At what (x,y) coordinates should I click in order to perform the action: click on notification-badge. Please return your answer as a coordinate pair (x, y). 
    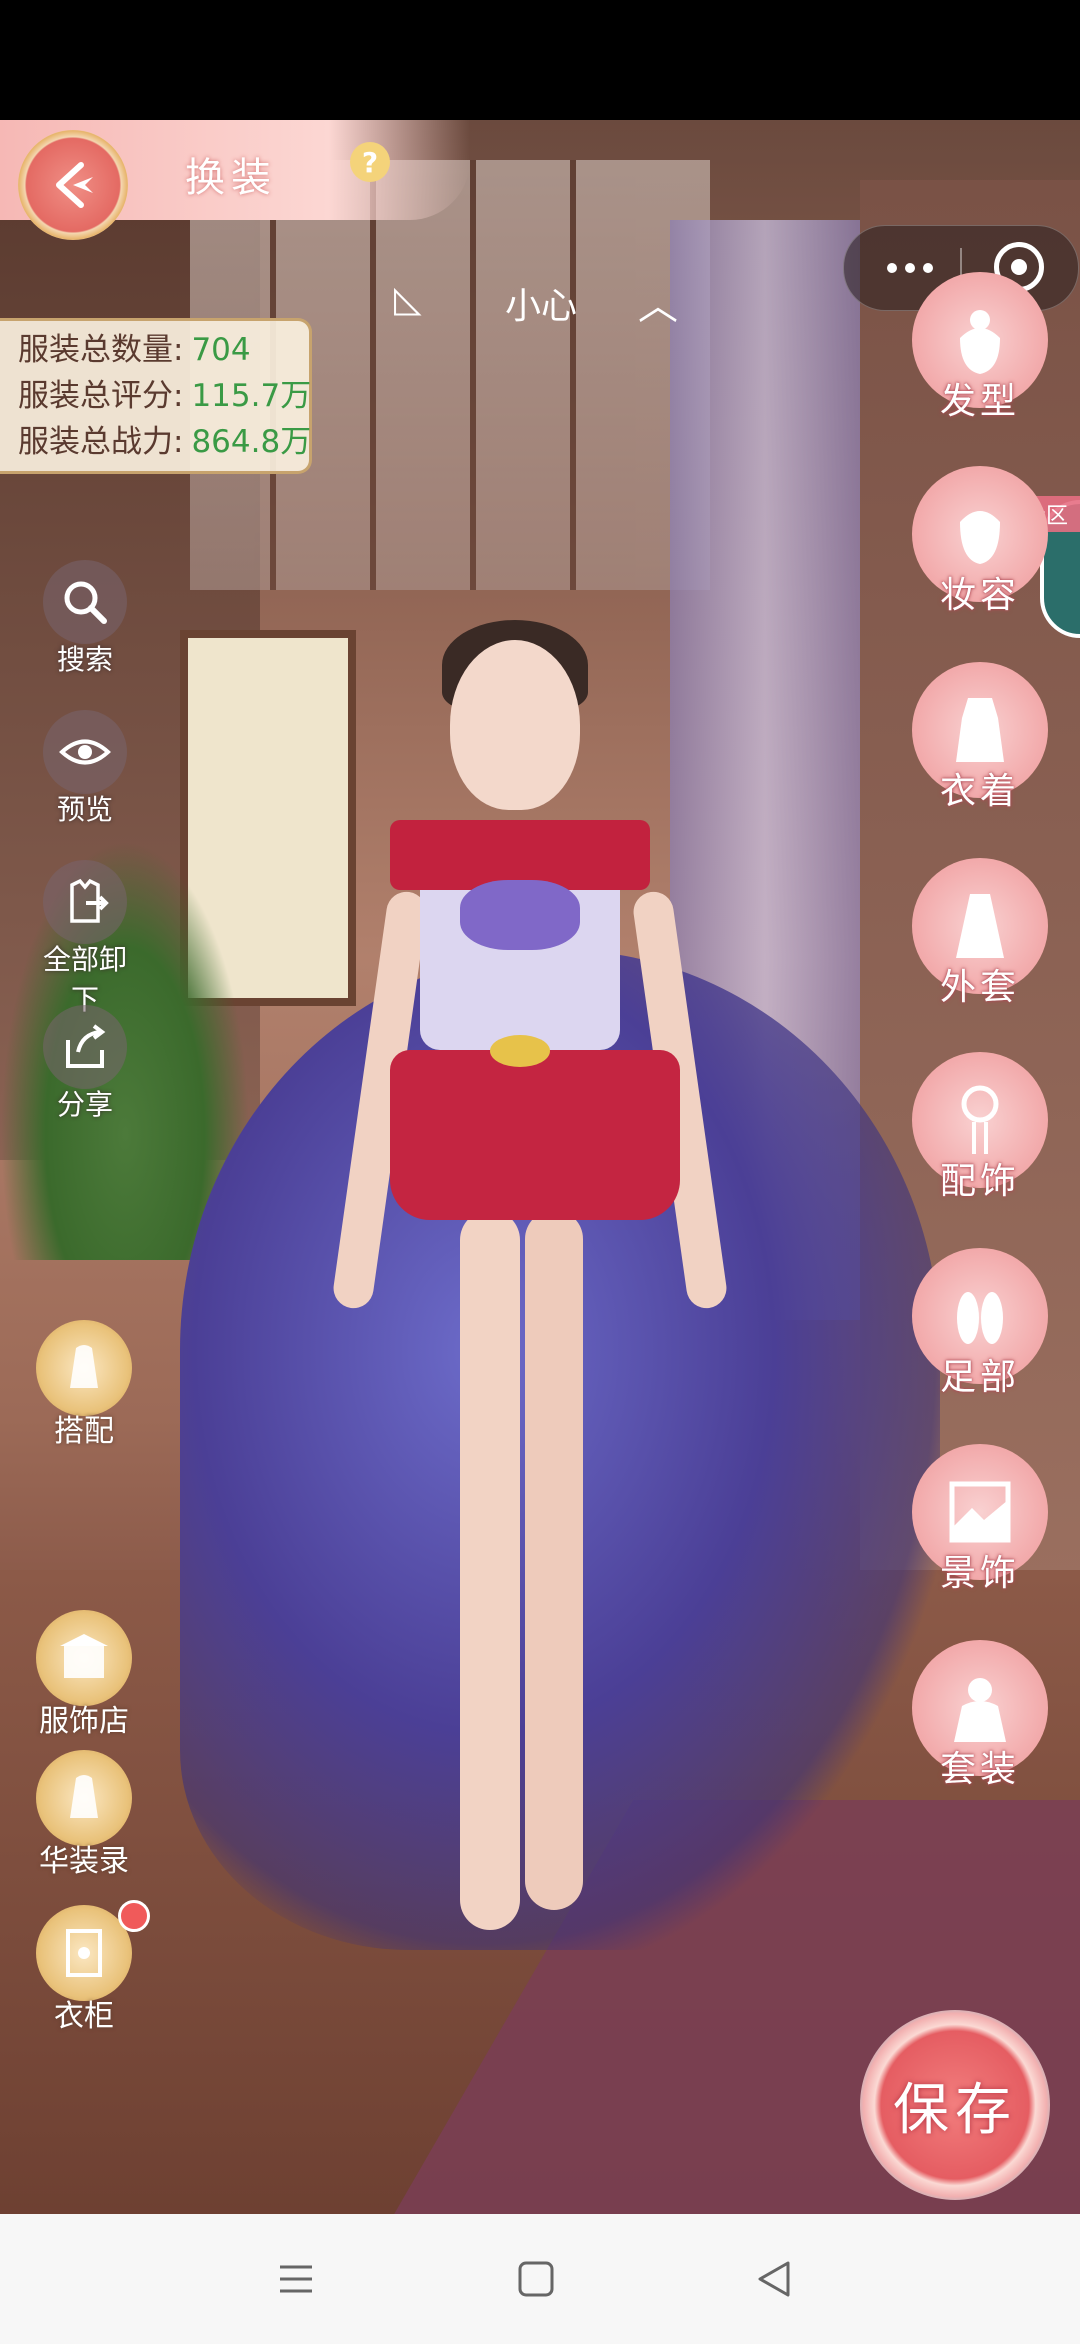
    Looking at the image, I should click on (134, 1916).